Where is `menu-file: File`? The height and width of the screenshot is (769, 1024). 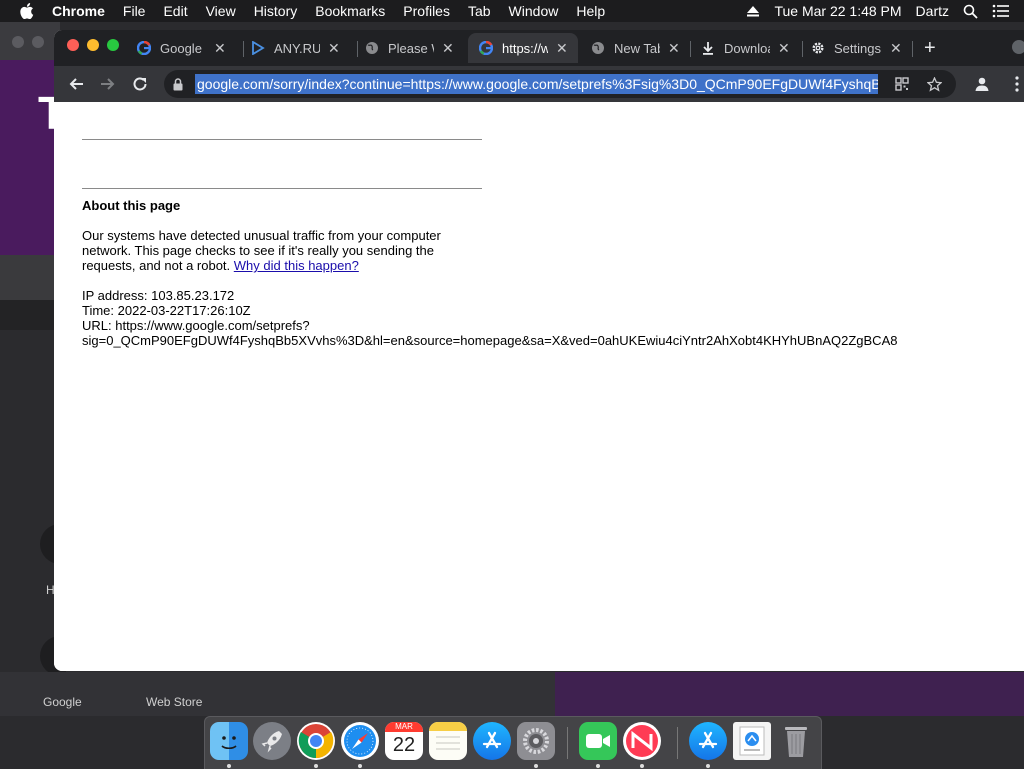
menu-file: File is located at coordinates (134, 11).